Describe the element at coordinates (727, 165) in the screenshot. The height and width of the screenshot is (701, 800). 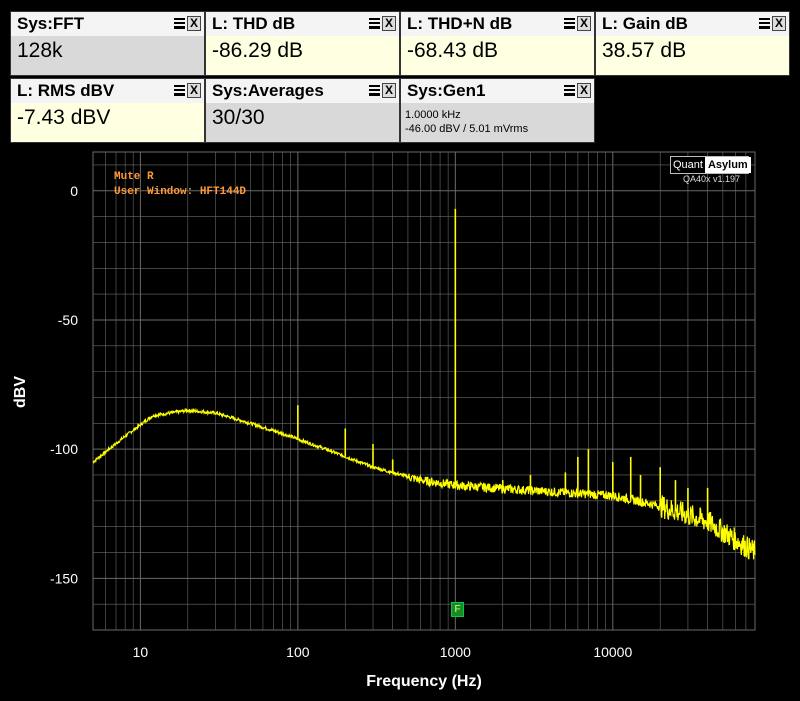
I see `logo-right-text: Asylum` at that location.